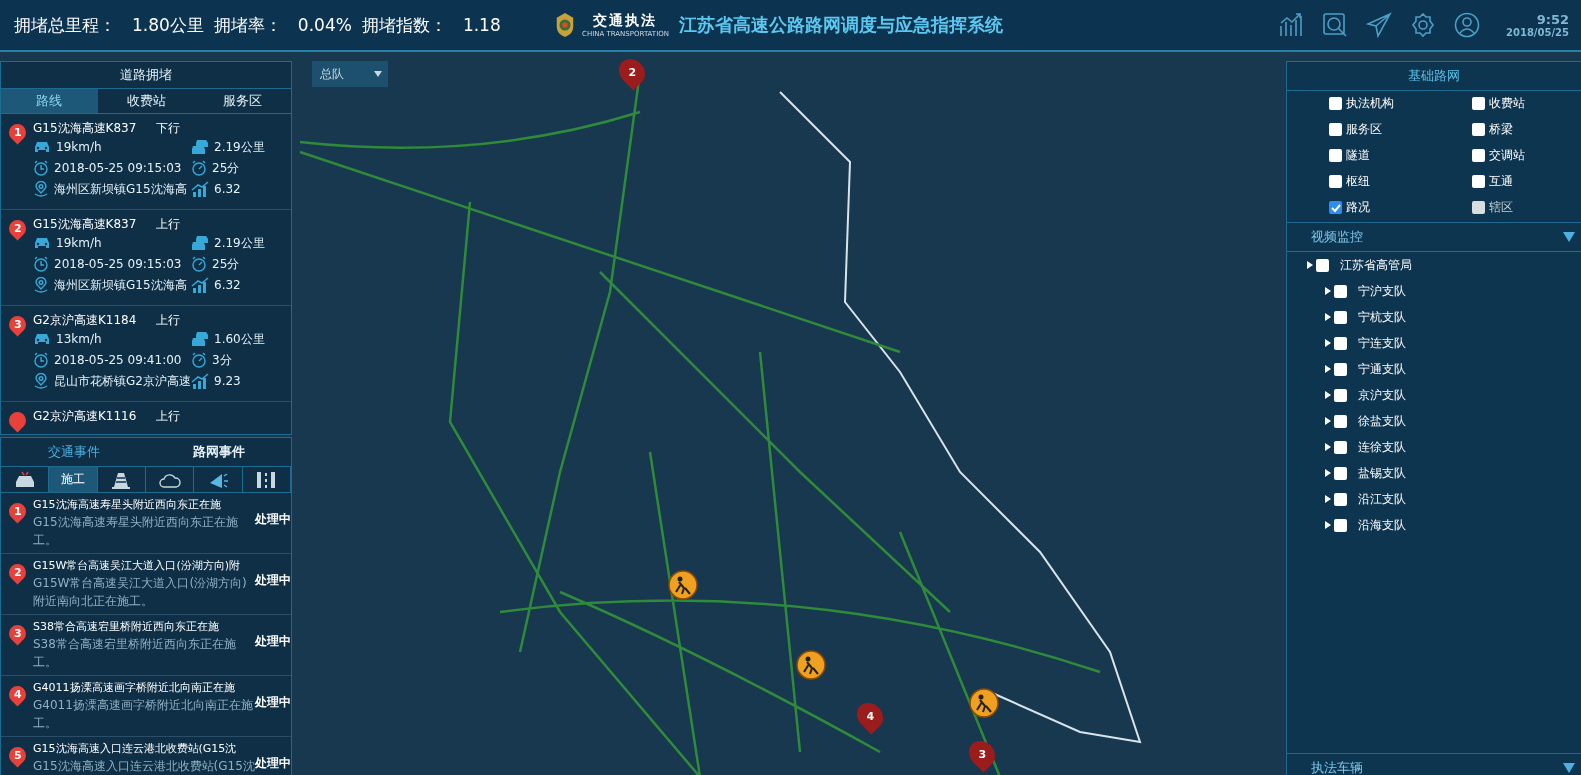  Describe the element at coordinates (49, 101) in the screenshot. I see `tab: 路线` at that location.